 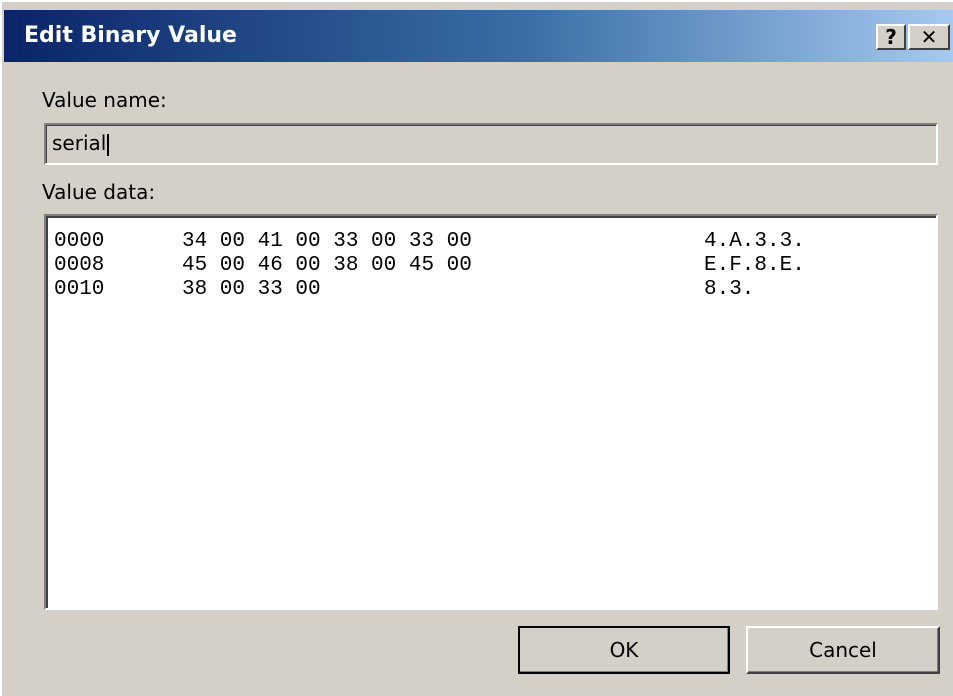 What do you see at coordinates (108, 144) in the screenshot?
I see `text-caret` at bounding box center [108, 144].